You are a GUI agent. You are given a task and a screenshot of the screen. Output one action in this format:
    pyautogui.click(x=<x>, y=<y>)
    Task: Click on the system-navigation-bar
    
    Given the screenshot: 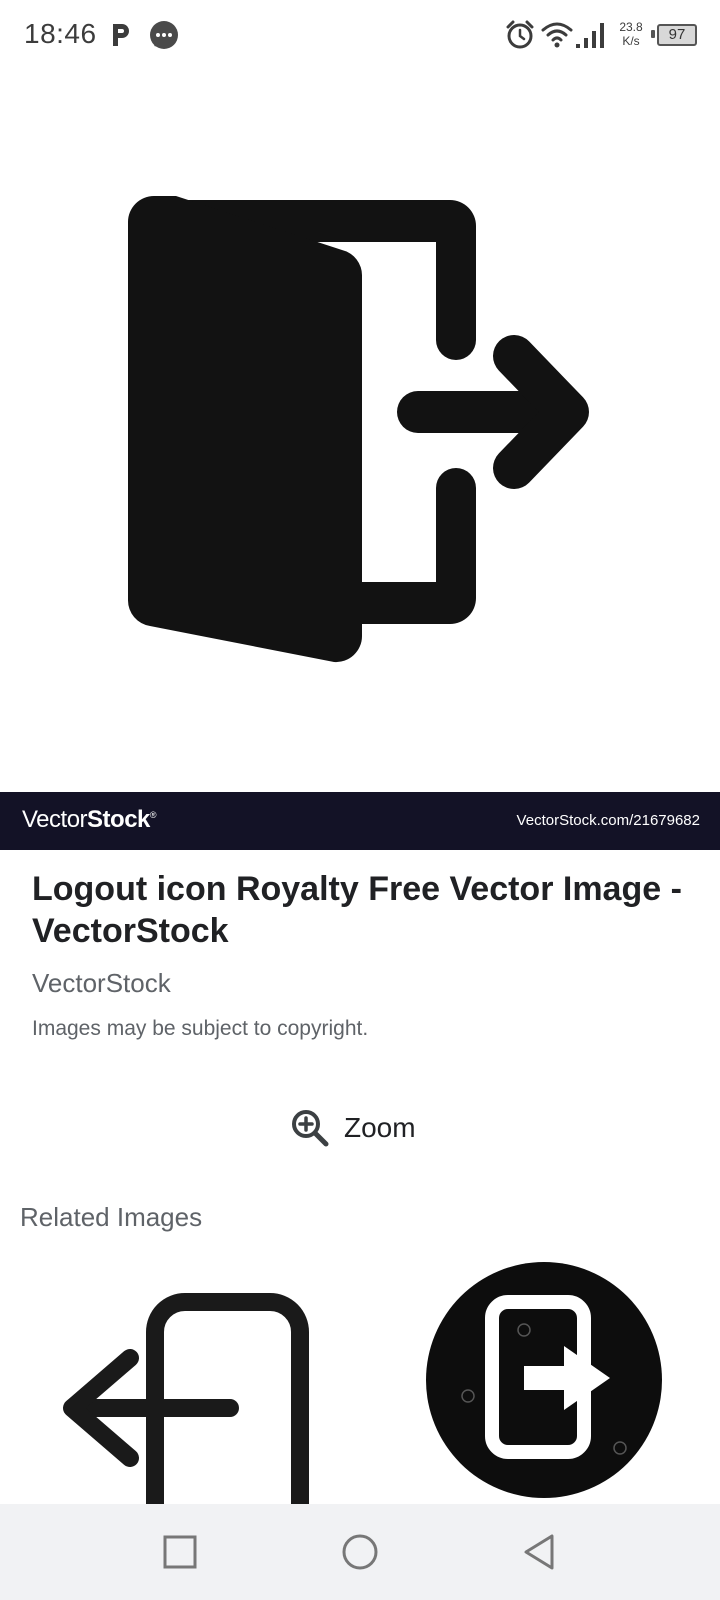 What is the action you would take?
    pyautogui.click(x=360, y=1552)
    